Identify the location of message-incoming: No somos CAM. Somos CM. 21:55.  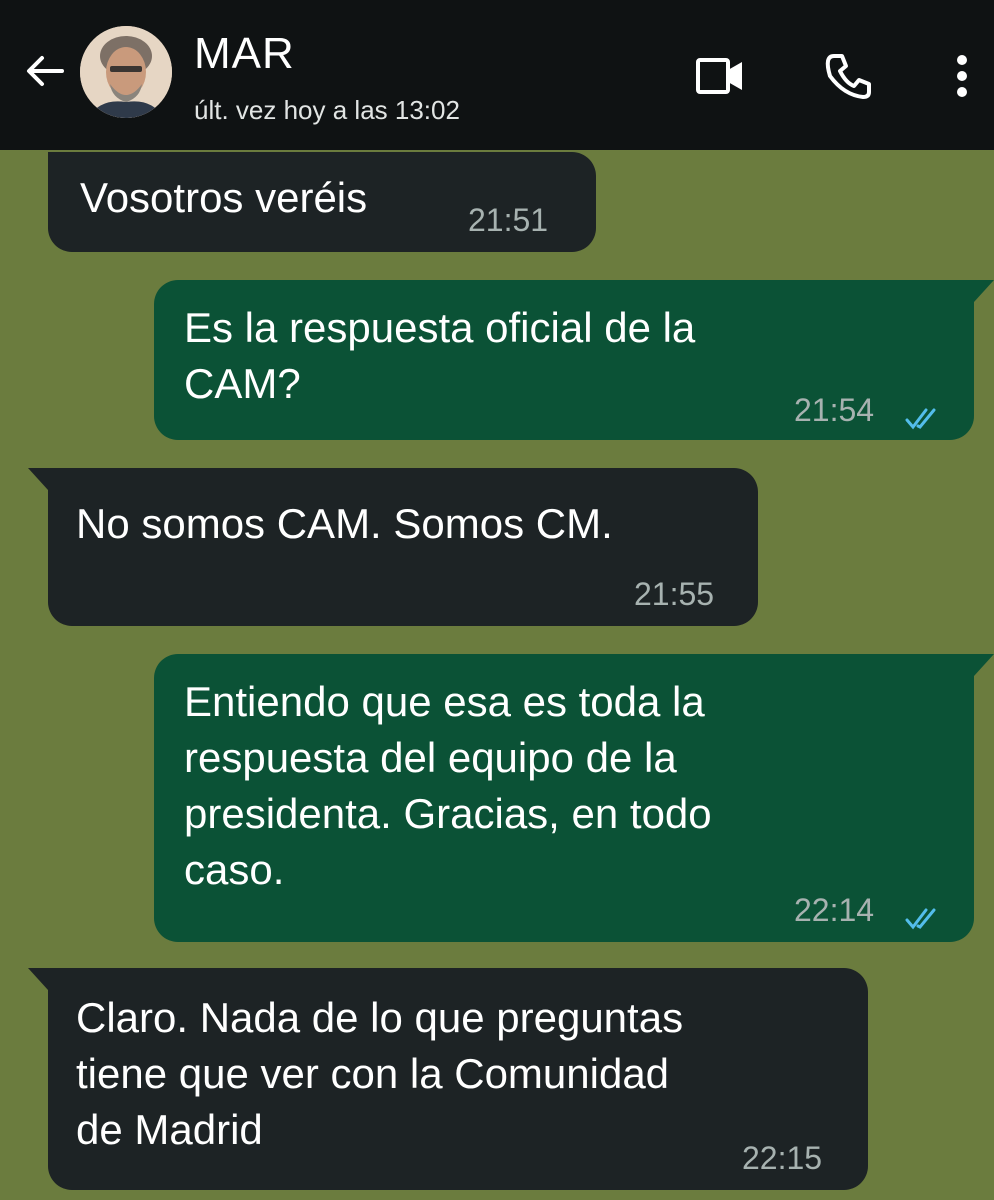
(393, 547).